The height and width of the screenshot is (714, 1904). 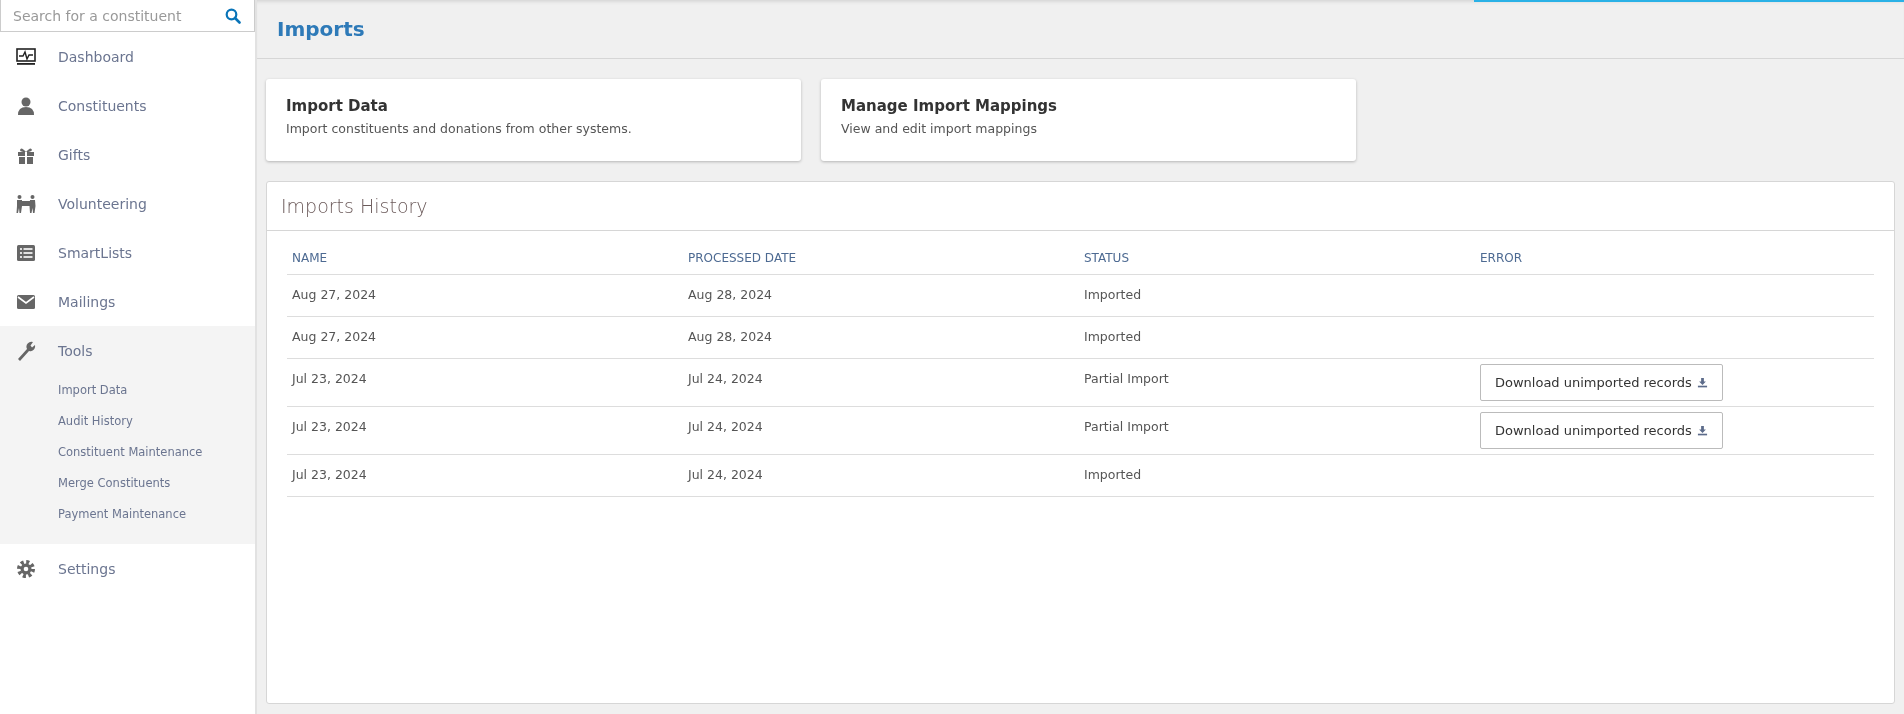 What do you see at coordinates (85, 483) in the screenshot?
I see `submenu-item: Merge Constituents` at bounding box center [85, 483].